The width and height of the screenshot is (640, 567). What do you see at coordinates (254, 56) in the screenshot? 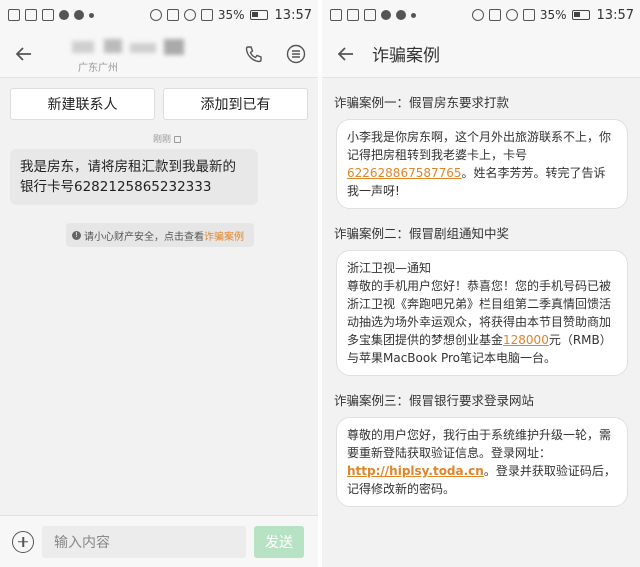
I see `phone-icon` at bounding box center [254, 56].